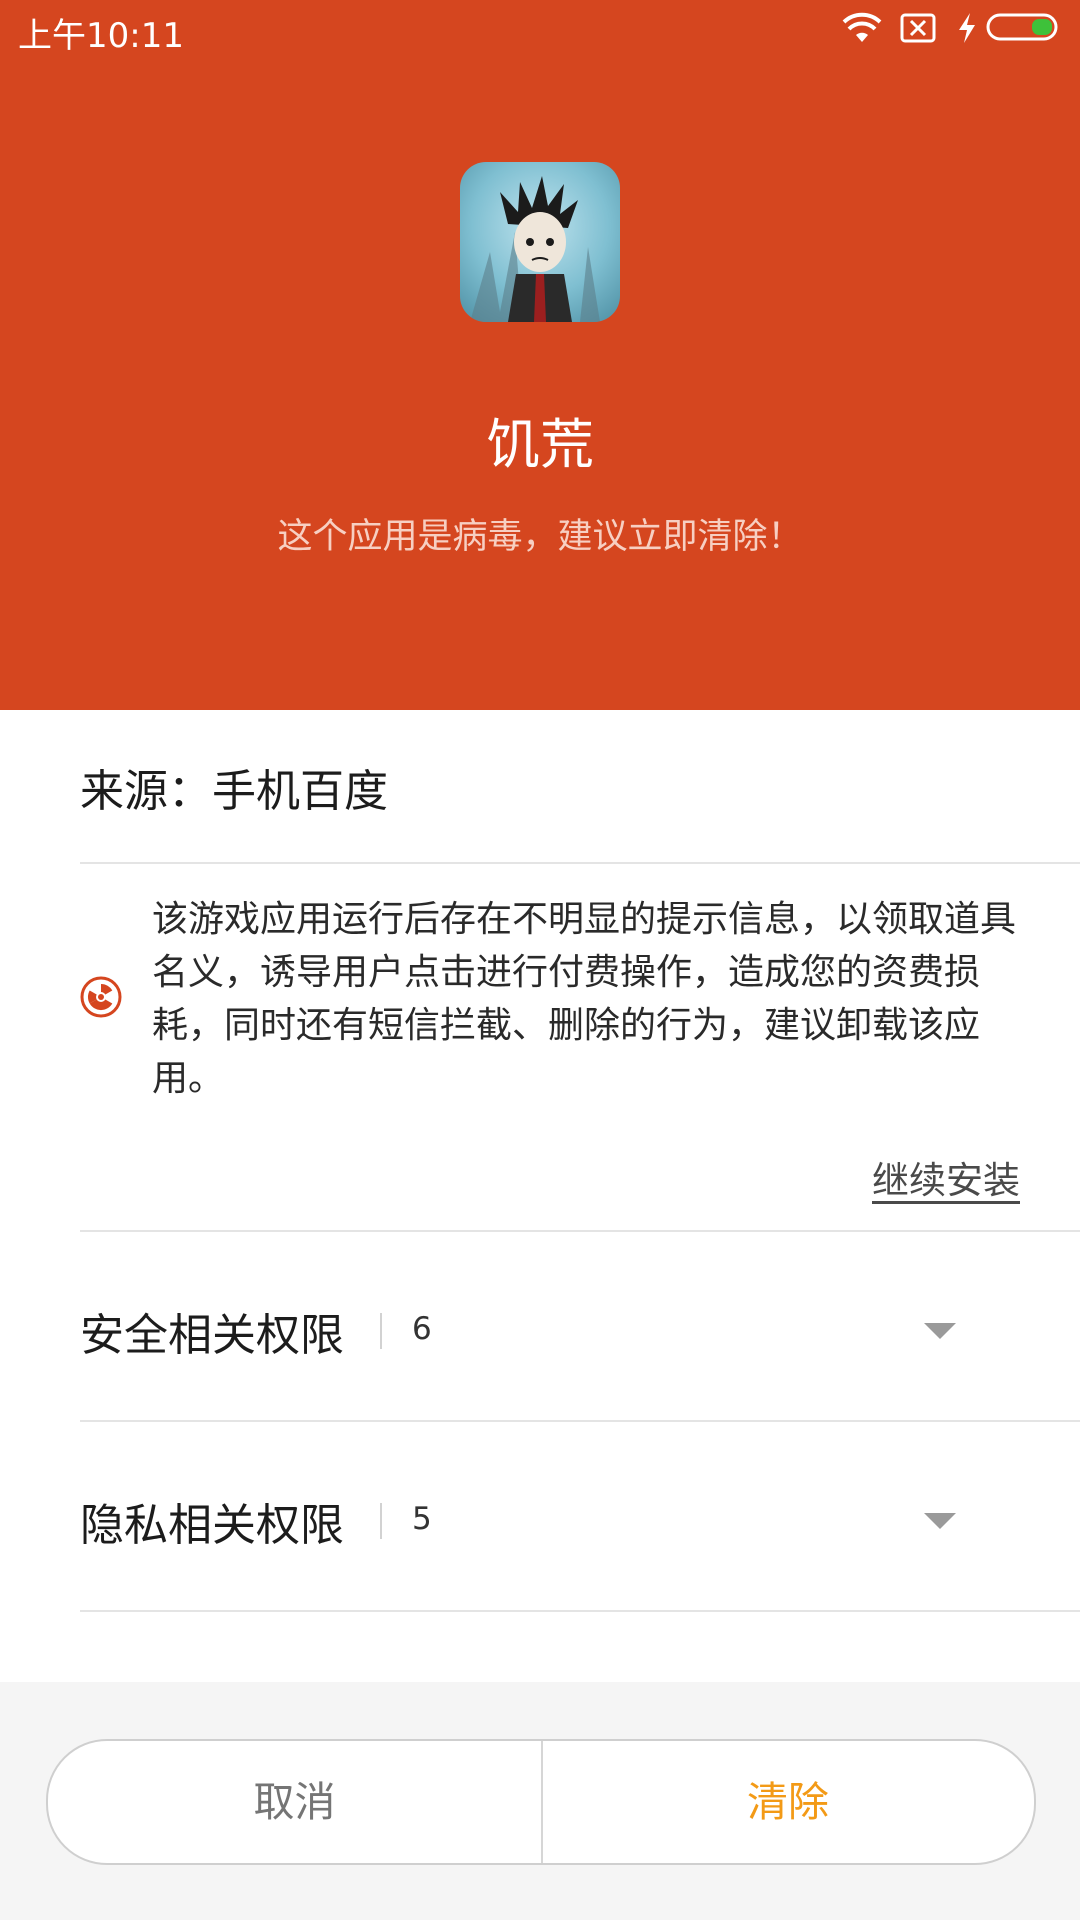 This screenshot has height=1920, width=1080. What do you see at coordinates (212, 1525) in the screenshot?
I see `permission-label: 隐私相关权限` at bounding box center [212, 1525].